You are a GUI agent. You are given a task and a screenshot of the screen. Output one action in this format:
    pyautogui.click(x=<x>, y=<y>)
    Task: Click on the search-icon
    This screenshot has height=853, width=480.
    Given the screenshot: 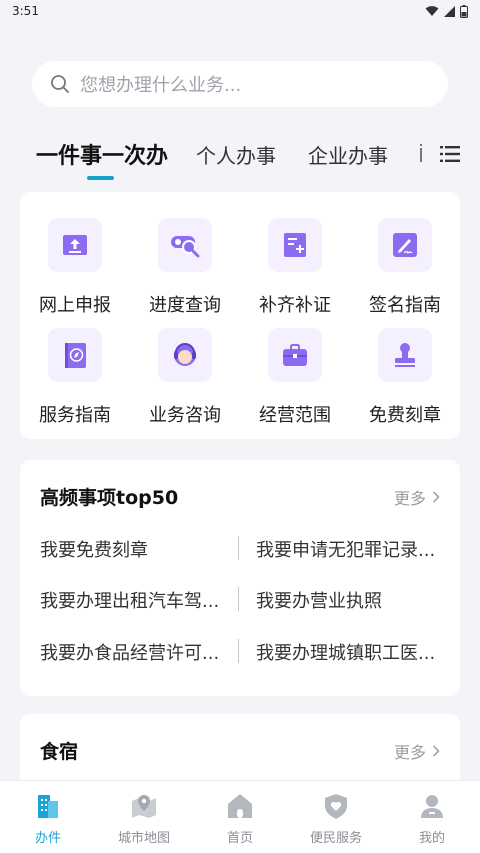 What is the action you would take?
    pyautogui.click(x=60, y=84)
    